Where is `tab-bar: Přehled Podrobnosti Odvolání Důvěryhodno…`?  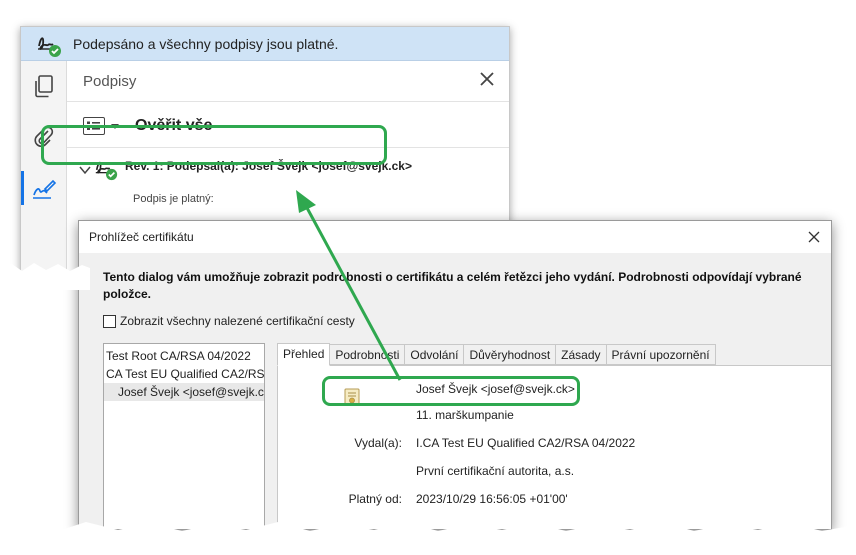
tab-bar: Přehled Podrobnosti Odvolání Důvěryhodno… is located at coordinates (496, 354).